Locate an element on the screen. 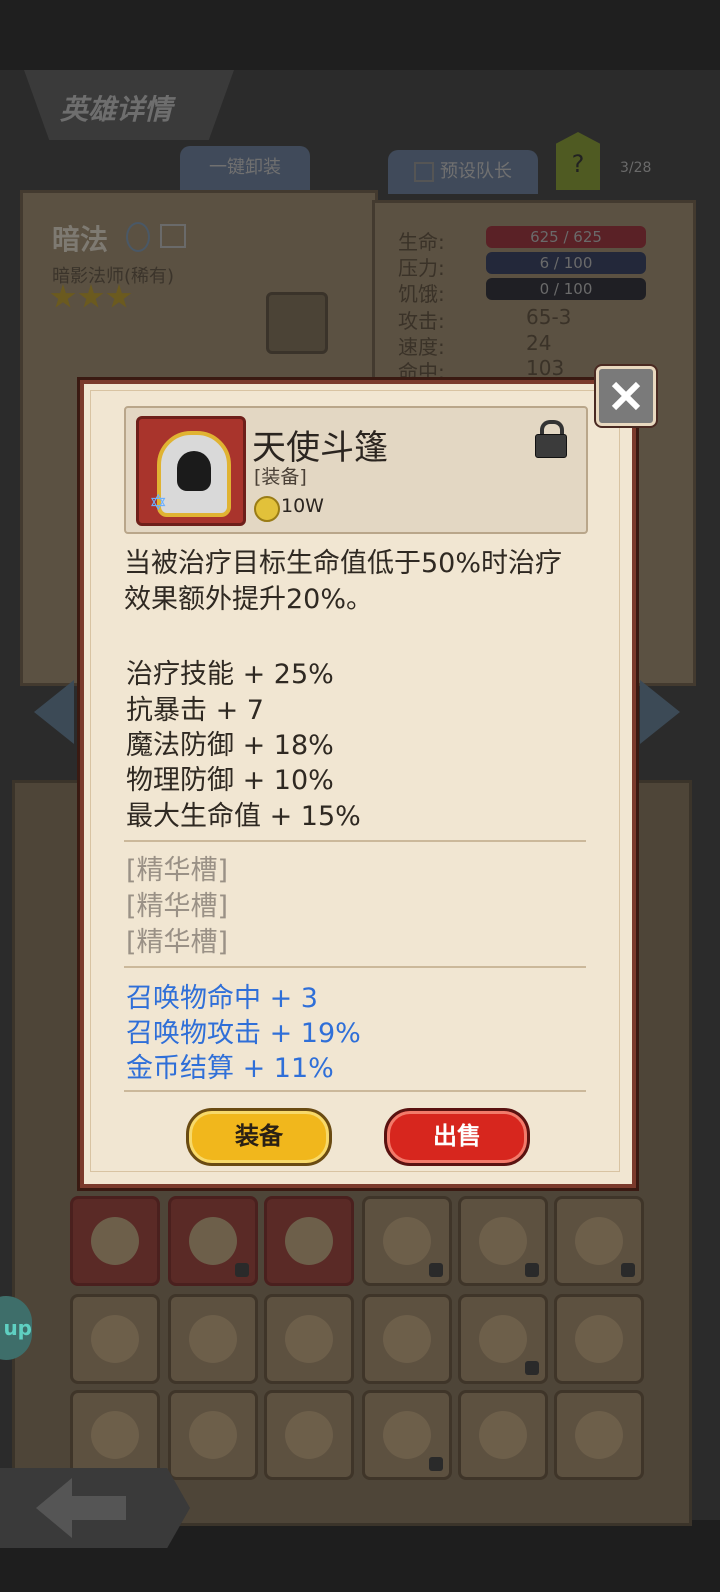  bonus-stat: 召唤物攻击 + 19% is located at coordinates (243, 1033).